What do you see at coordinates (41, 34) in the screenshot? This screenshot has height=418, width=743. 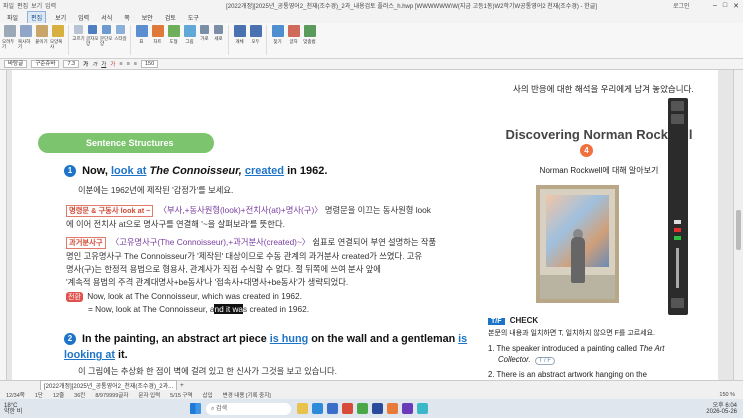 I see `paste-button: 붙이기` at bounding box center [41, 34].